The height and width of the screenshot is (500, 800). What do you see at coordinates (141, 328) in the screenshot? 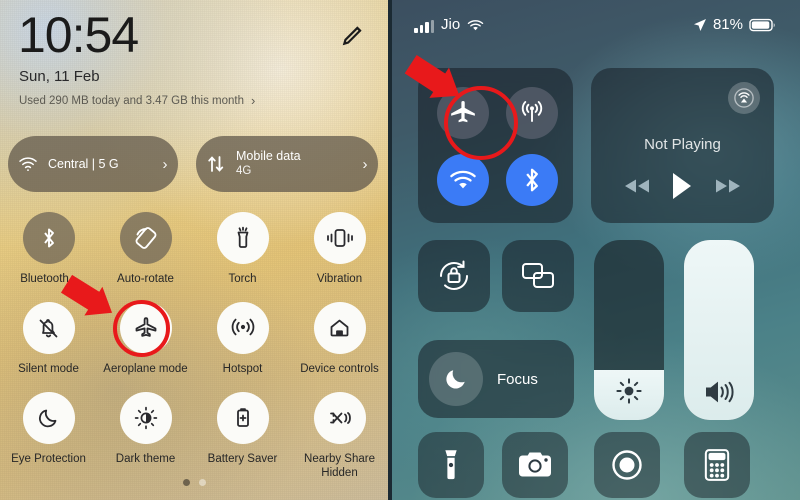
I see `annotation-highlight-aeroplane-mode` at bounding box center [141, 328].